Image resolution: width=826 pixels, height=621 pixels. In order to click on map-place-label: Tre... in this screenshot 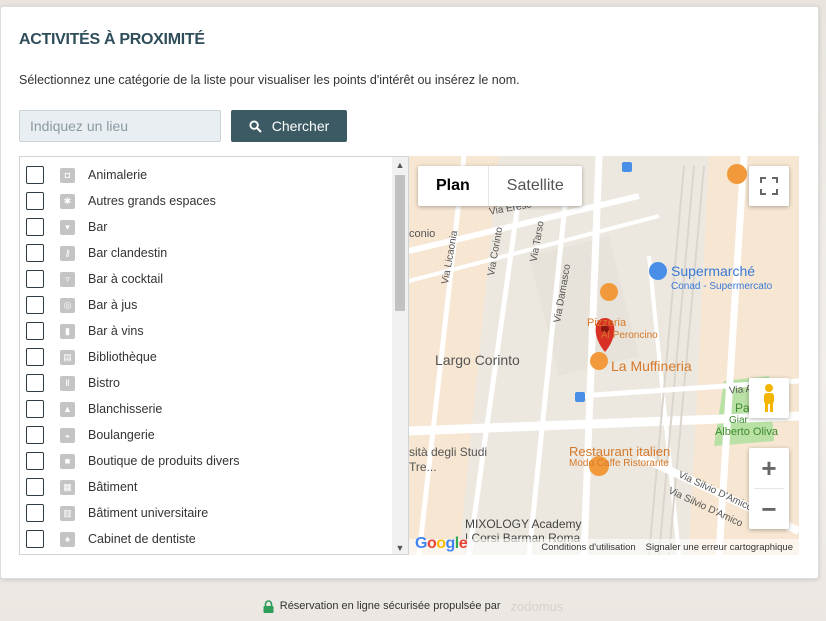, I will do `click(423, 467)`.